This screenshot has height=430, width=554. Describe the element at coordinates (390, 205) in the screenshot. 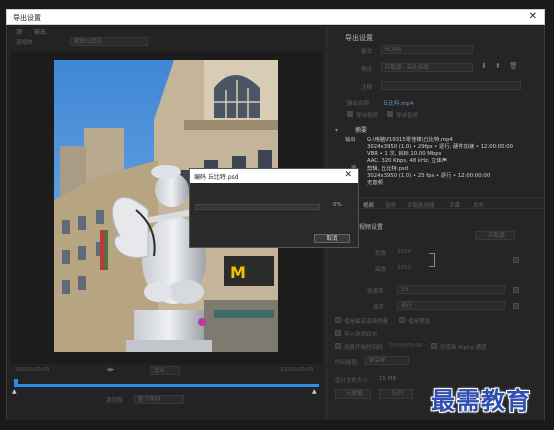

I see `tab-audio: 音频` at that location.